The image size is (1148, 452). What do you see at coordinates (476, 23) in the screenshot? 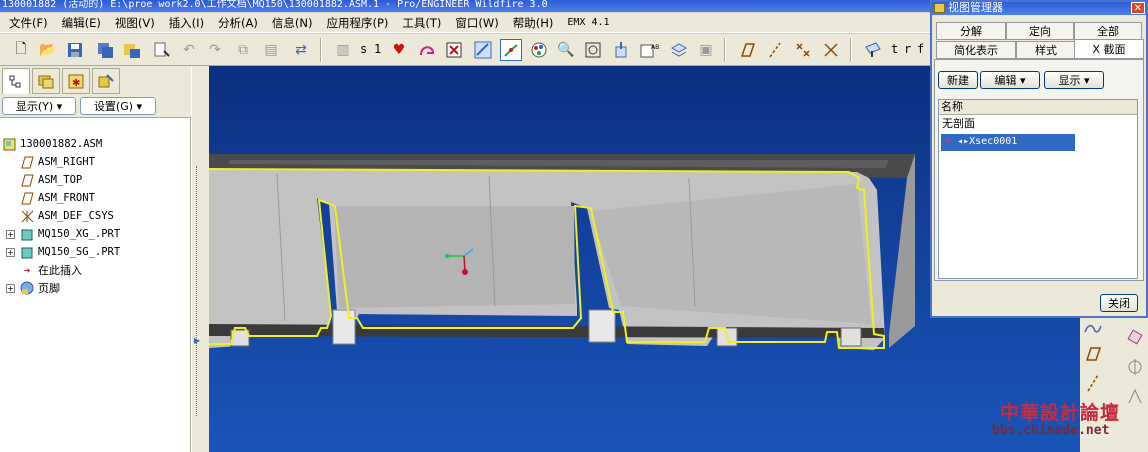
I see `menu-window: 窗口(W)` at bounding box center [476, 23].